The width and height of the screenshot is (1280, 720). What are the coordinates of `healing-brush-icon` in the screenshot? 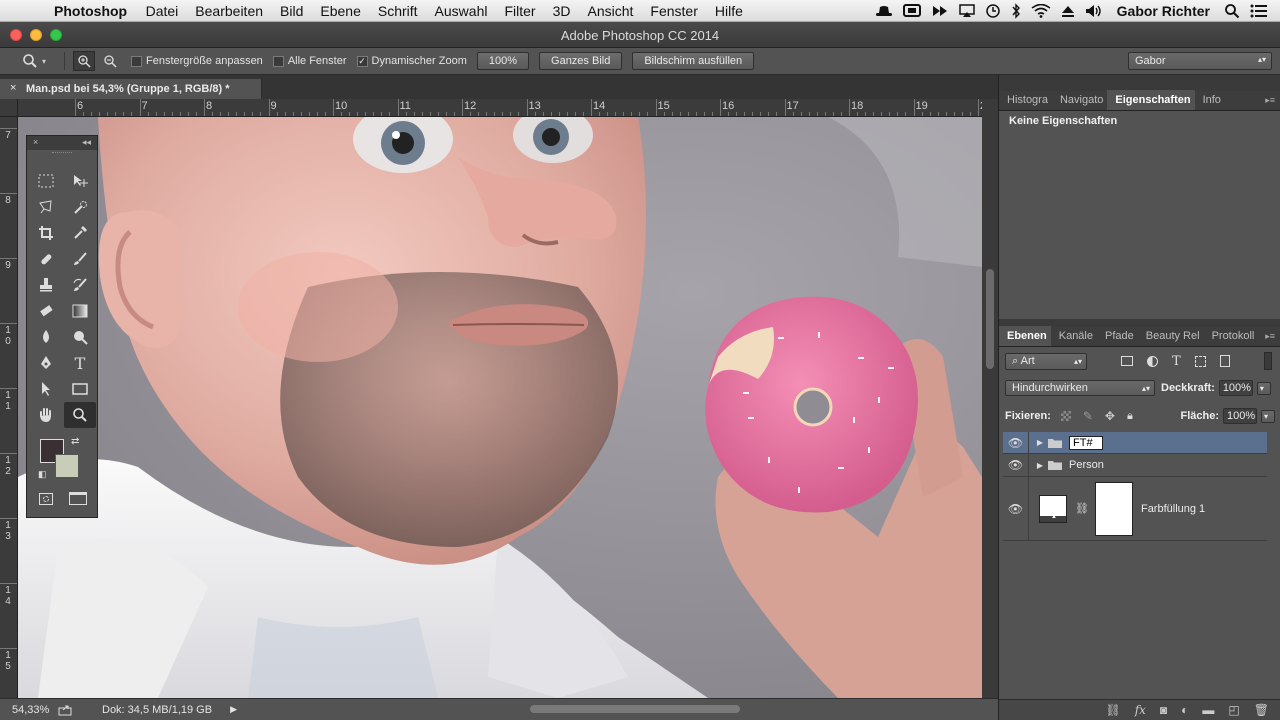 It's located at (46, 259).